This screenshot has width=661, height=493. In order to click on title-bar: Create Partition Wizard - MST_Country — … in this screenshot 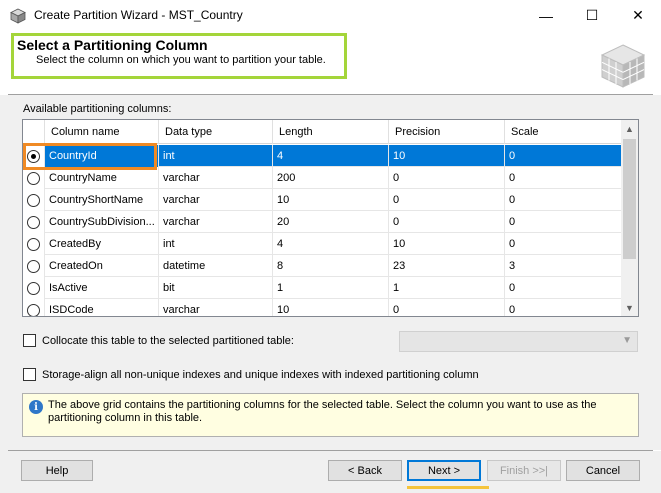, I will do `click(330, 15)`.